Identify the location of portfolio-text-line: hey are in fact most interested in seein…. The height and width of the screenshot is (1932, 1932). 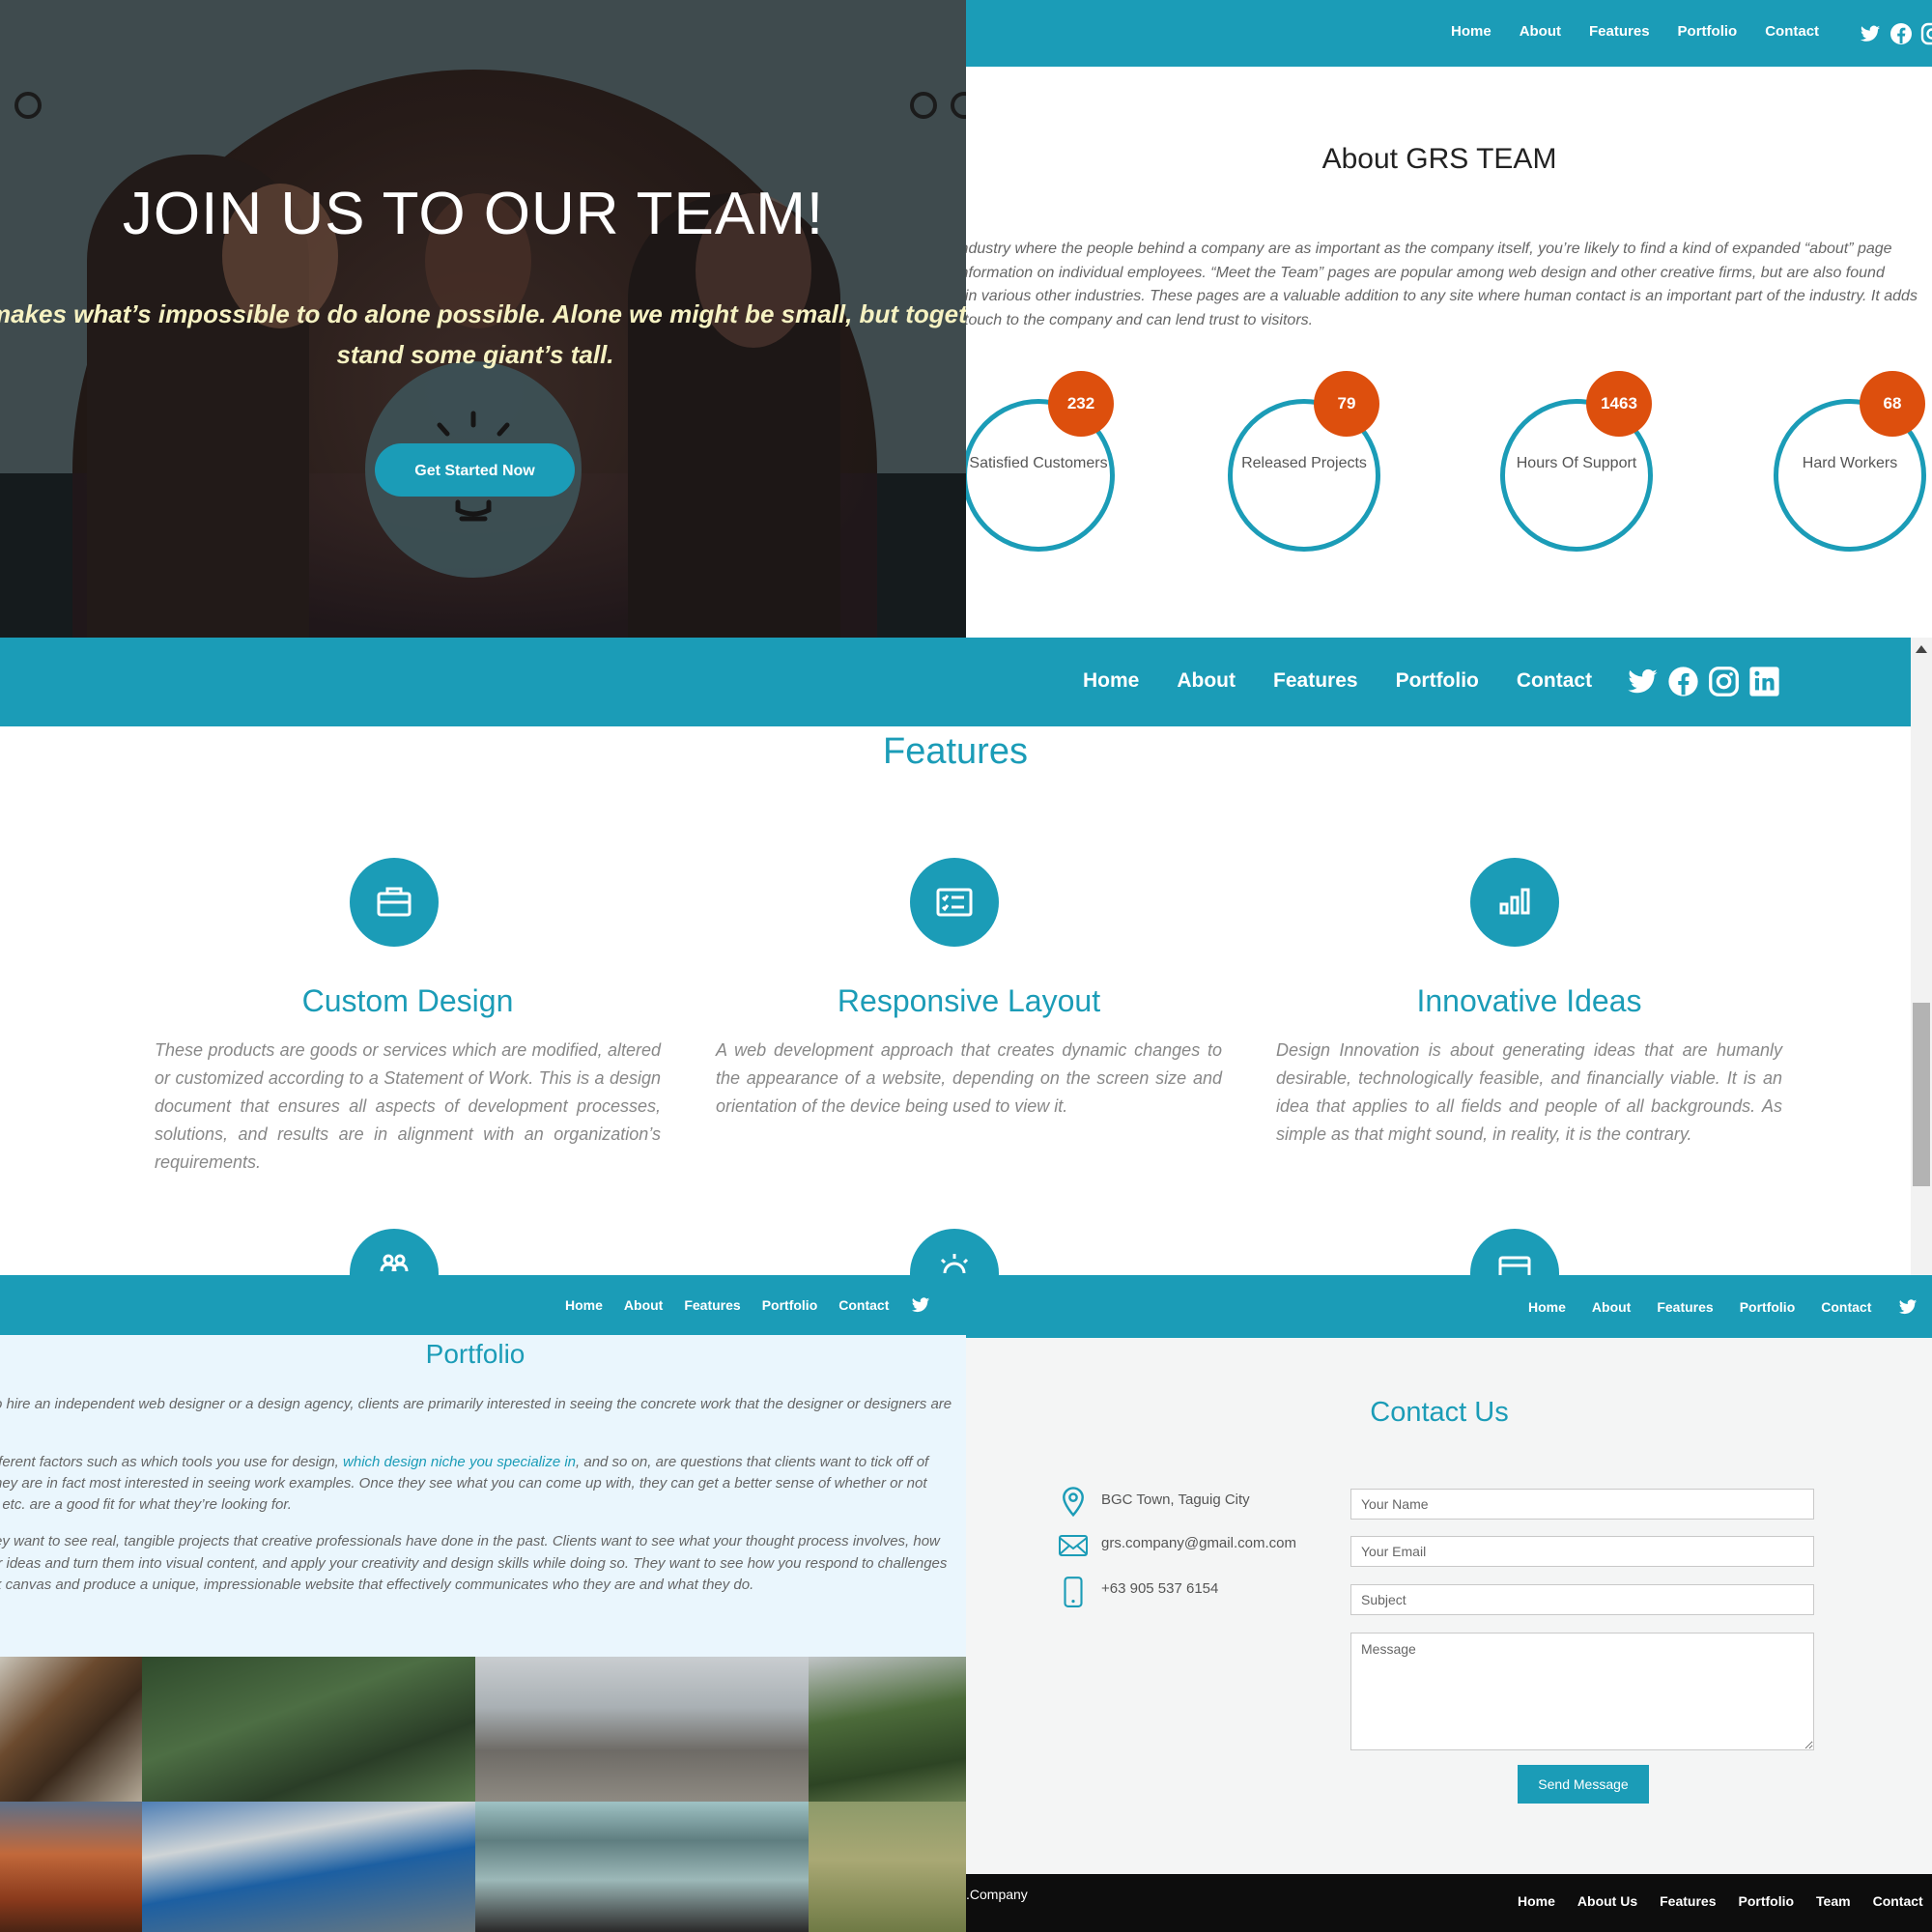
(463, 1483).